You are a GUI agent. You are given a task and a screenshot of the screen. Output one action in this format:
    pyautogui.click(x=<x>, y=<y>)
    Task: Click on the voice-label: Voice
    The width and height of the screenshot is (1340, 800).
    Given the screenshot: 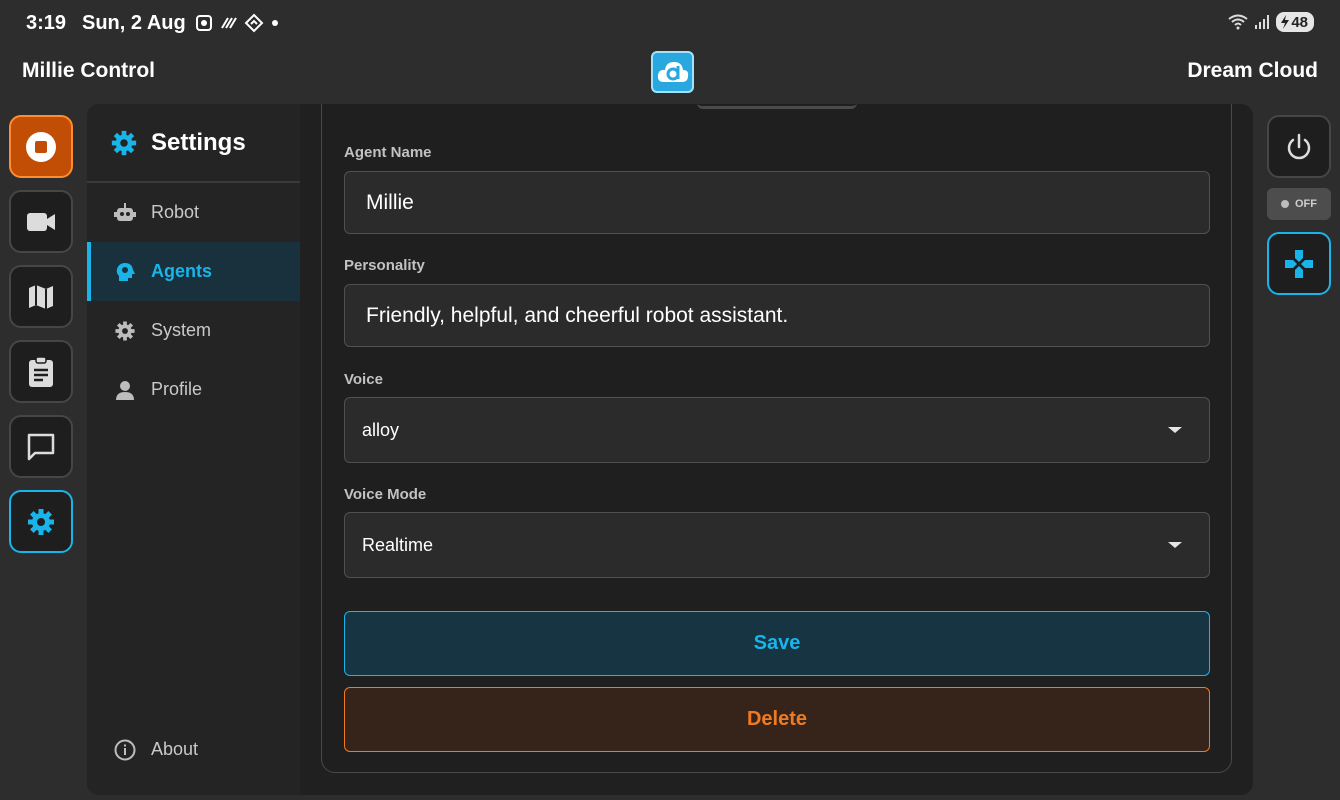 What is the action you would take?
    pyautogui.click(x=363, y=379)
    